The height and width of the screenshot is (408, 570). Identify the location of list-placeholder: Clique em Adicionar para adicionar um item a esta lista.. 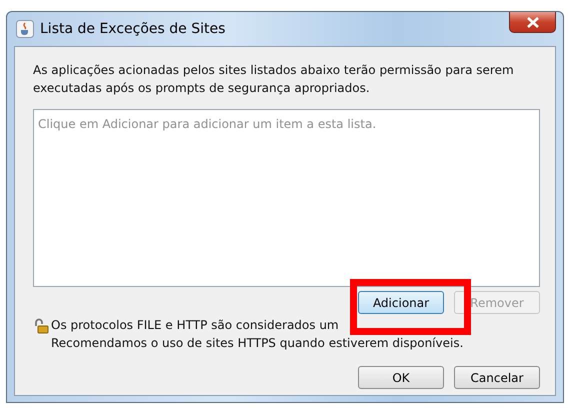
(207, 124).